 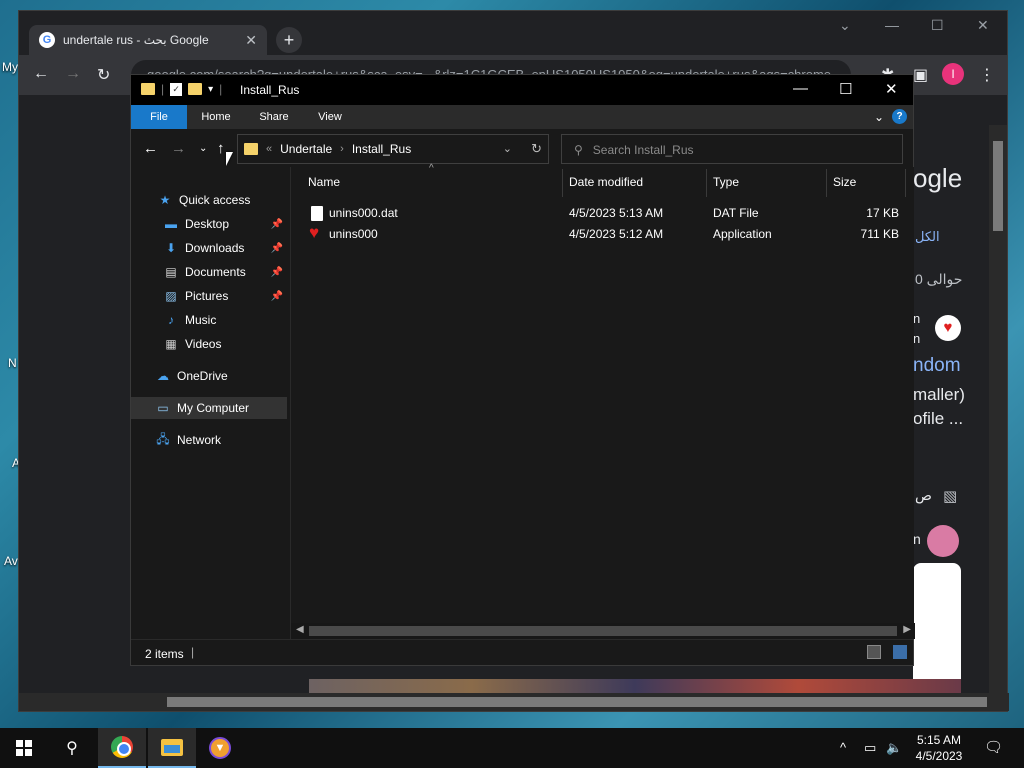 I want to click on refresh-icon: ↻, so click(x=536, y=149).